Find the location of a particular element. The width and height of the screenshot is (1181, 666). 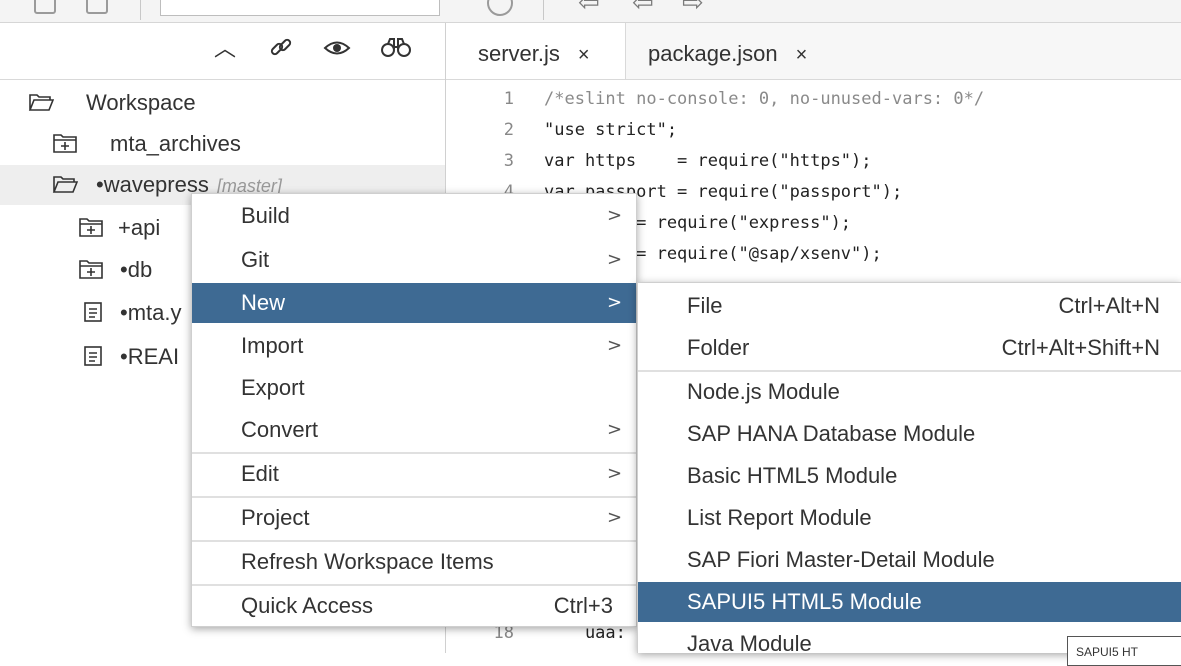

menu-item-label: Export is located at coordinates (273, 387).